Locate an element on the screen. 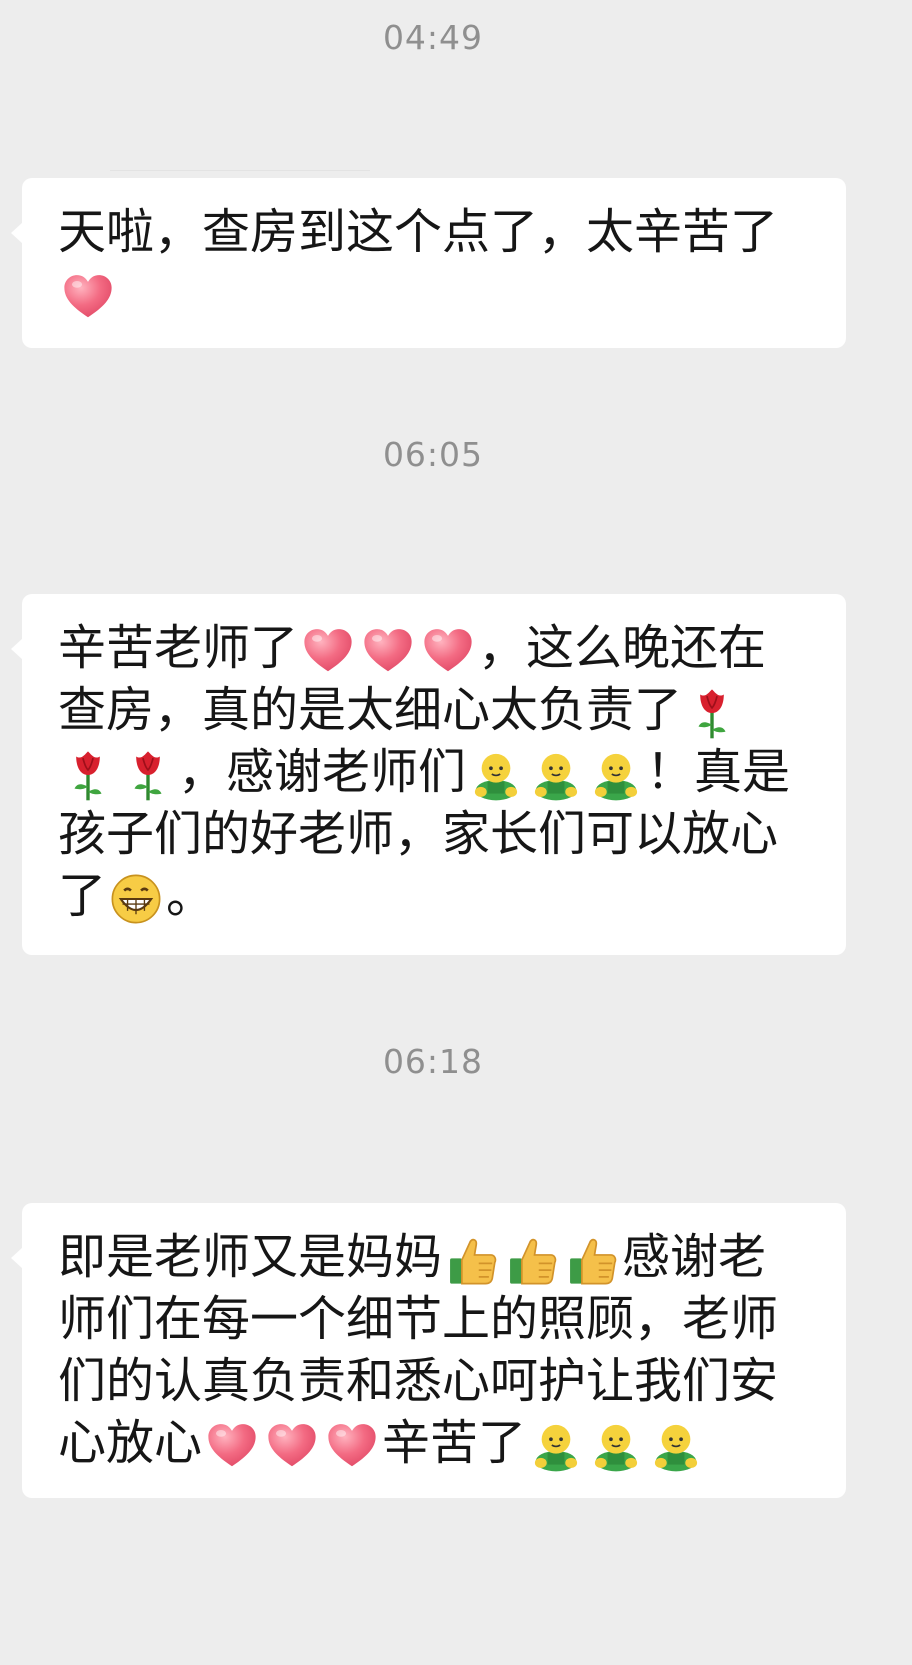 The image size is (912, 1665). message-line: 孩子们的好老师，家长们可以放心 is located at coordinates (440, 831).